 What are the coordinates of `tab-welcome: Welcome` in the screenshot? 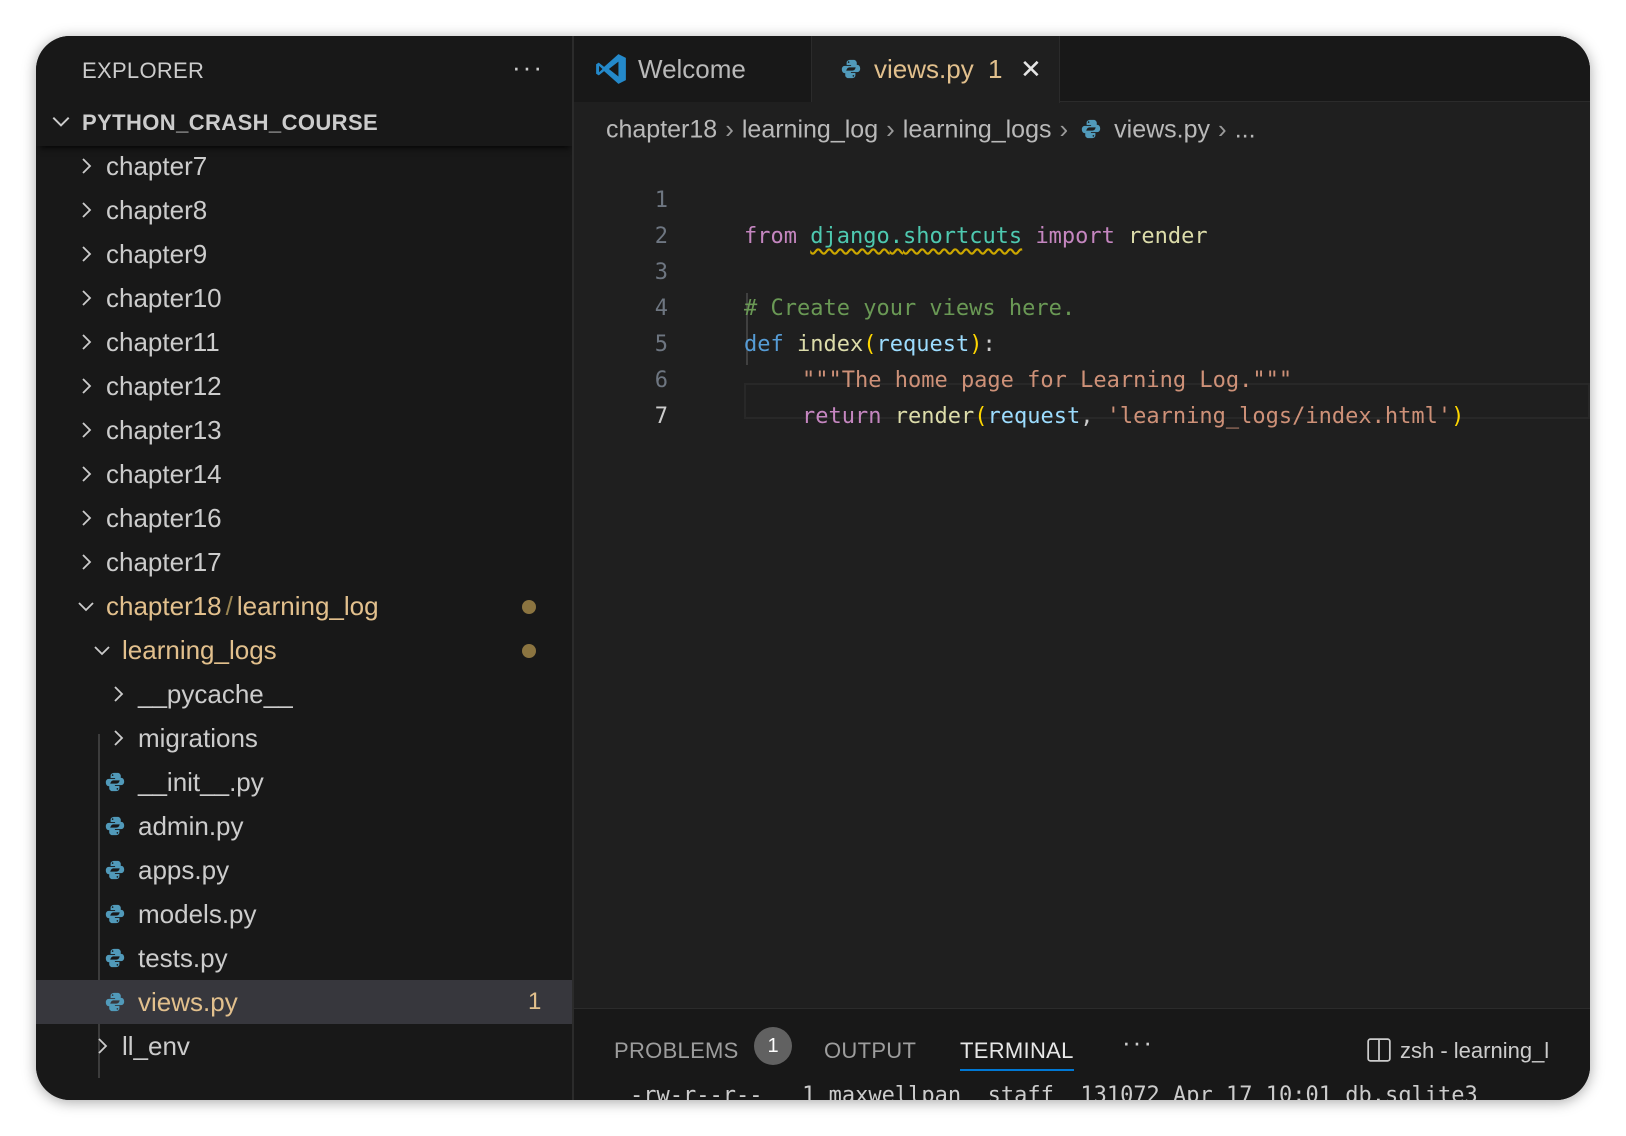 It's located at (693, 69).